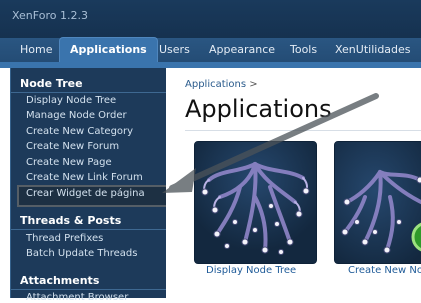  I want to click on node-tree-tile, so click(255, 202).